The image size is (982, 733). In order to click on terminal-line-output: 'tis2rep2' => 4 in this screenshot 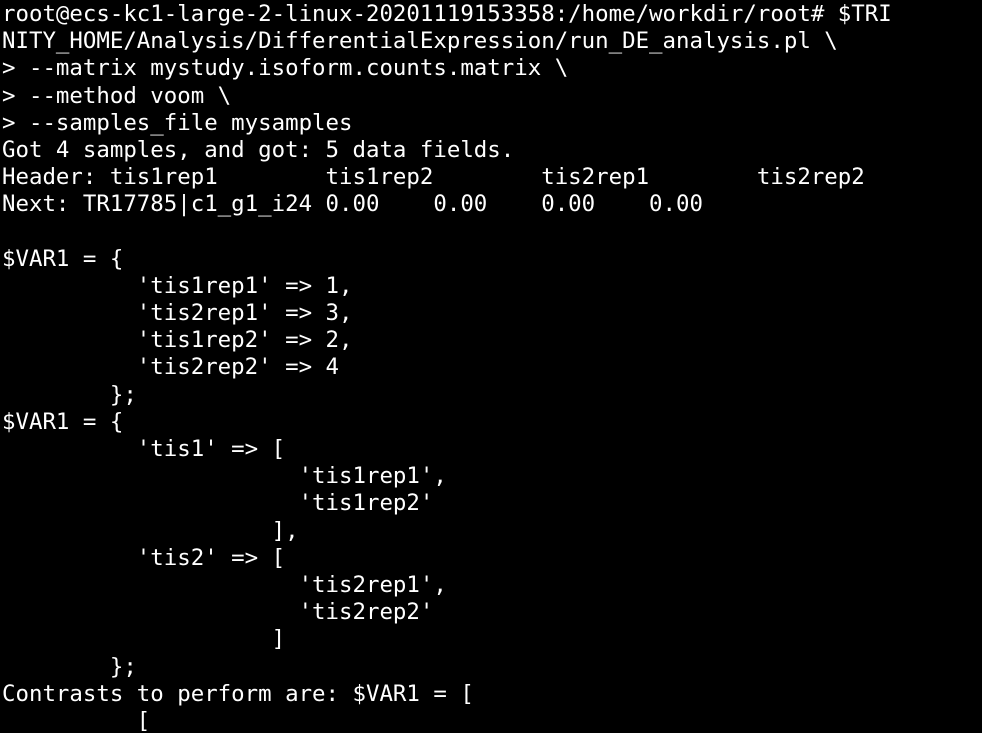, I will do `click(171, 367)`.